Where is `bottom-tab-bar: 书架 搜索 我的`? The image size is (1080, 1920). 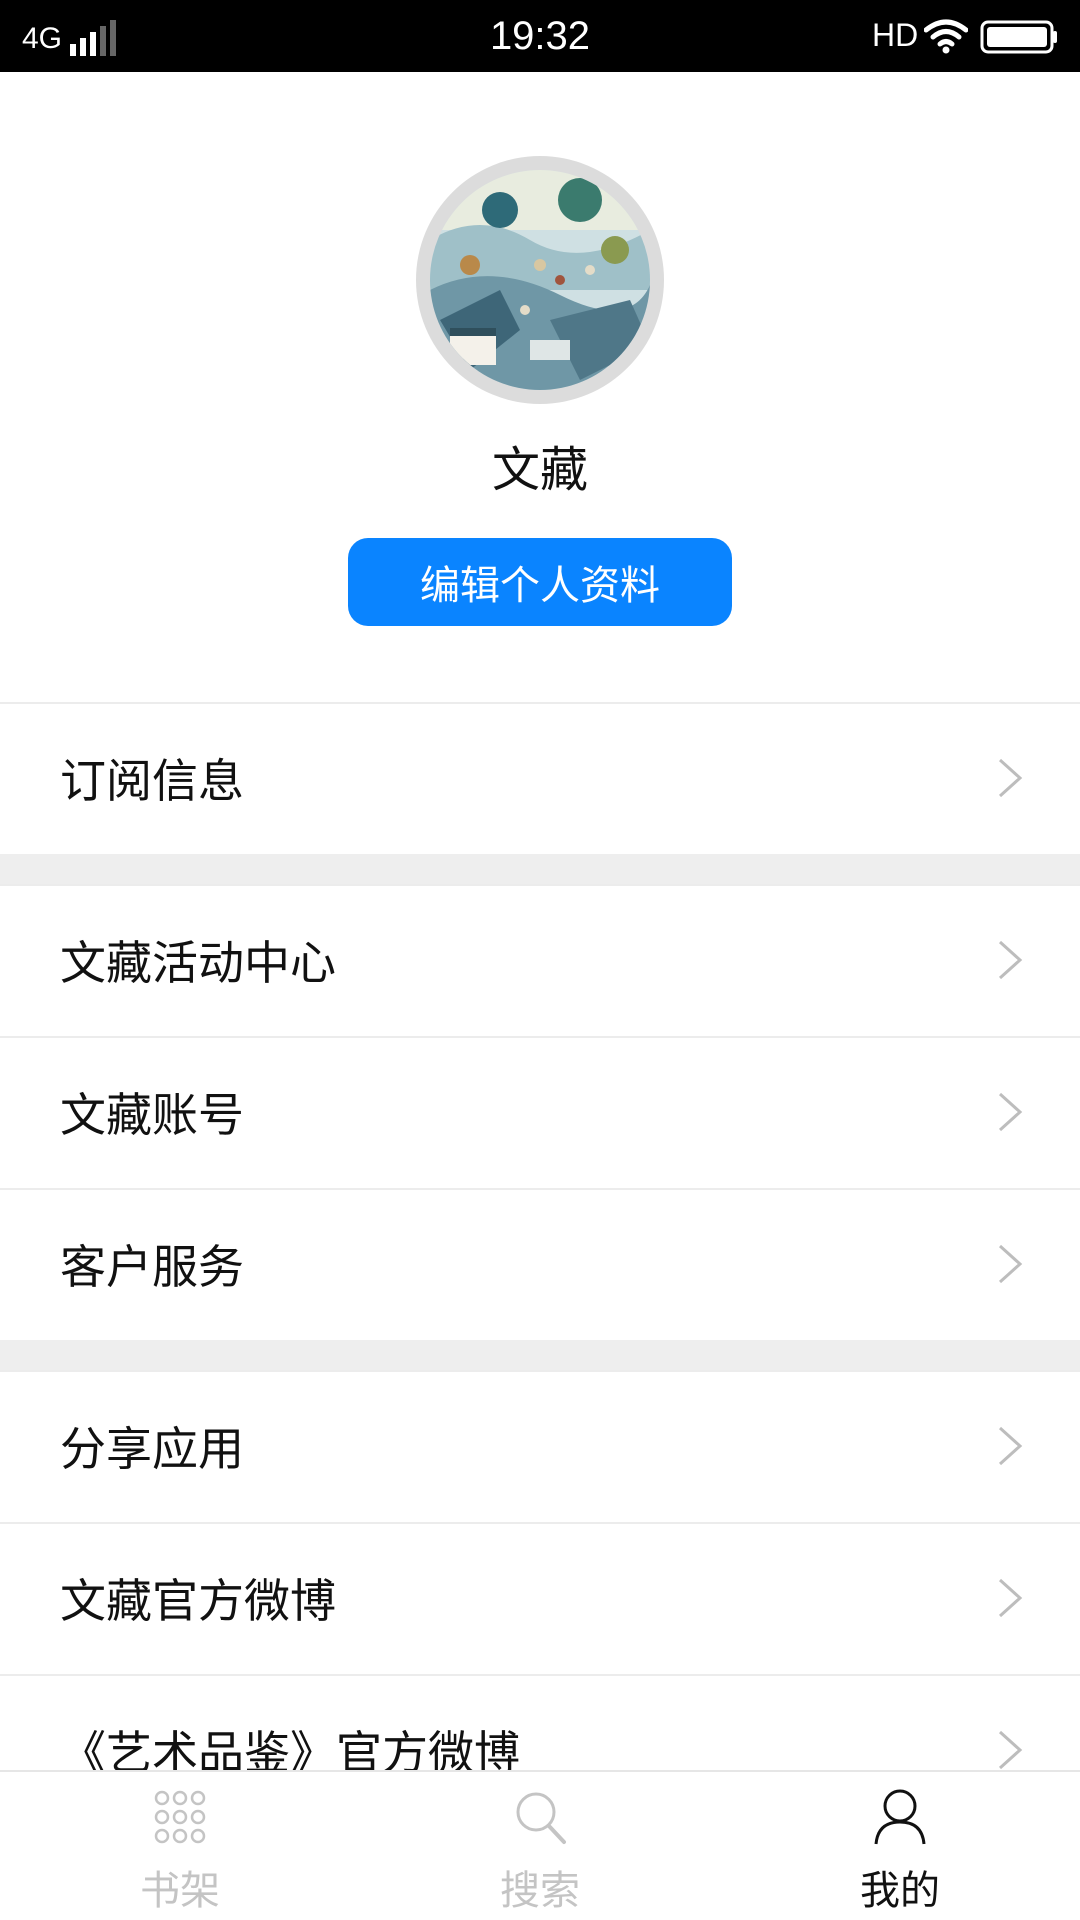
bottom-tab-bar: 书架 搜索 我的 is located at coordinates (540, 1845).